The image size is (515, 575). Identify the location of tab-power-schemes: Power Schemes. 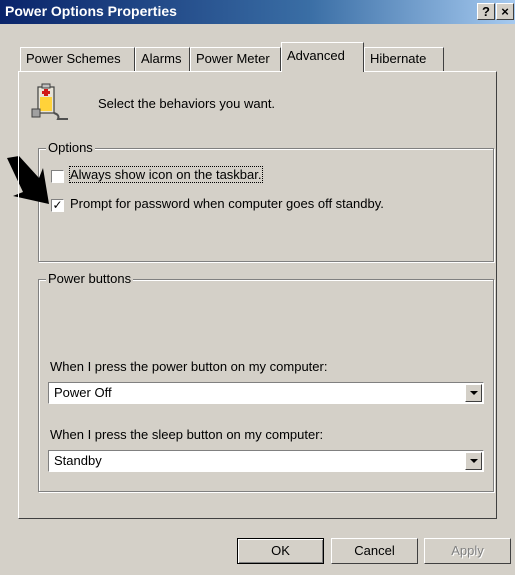
(77, 59).